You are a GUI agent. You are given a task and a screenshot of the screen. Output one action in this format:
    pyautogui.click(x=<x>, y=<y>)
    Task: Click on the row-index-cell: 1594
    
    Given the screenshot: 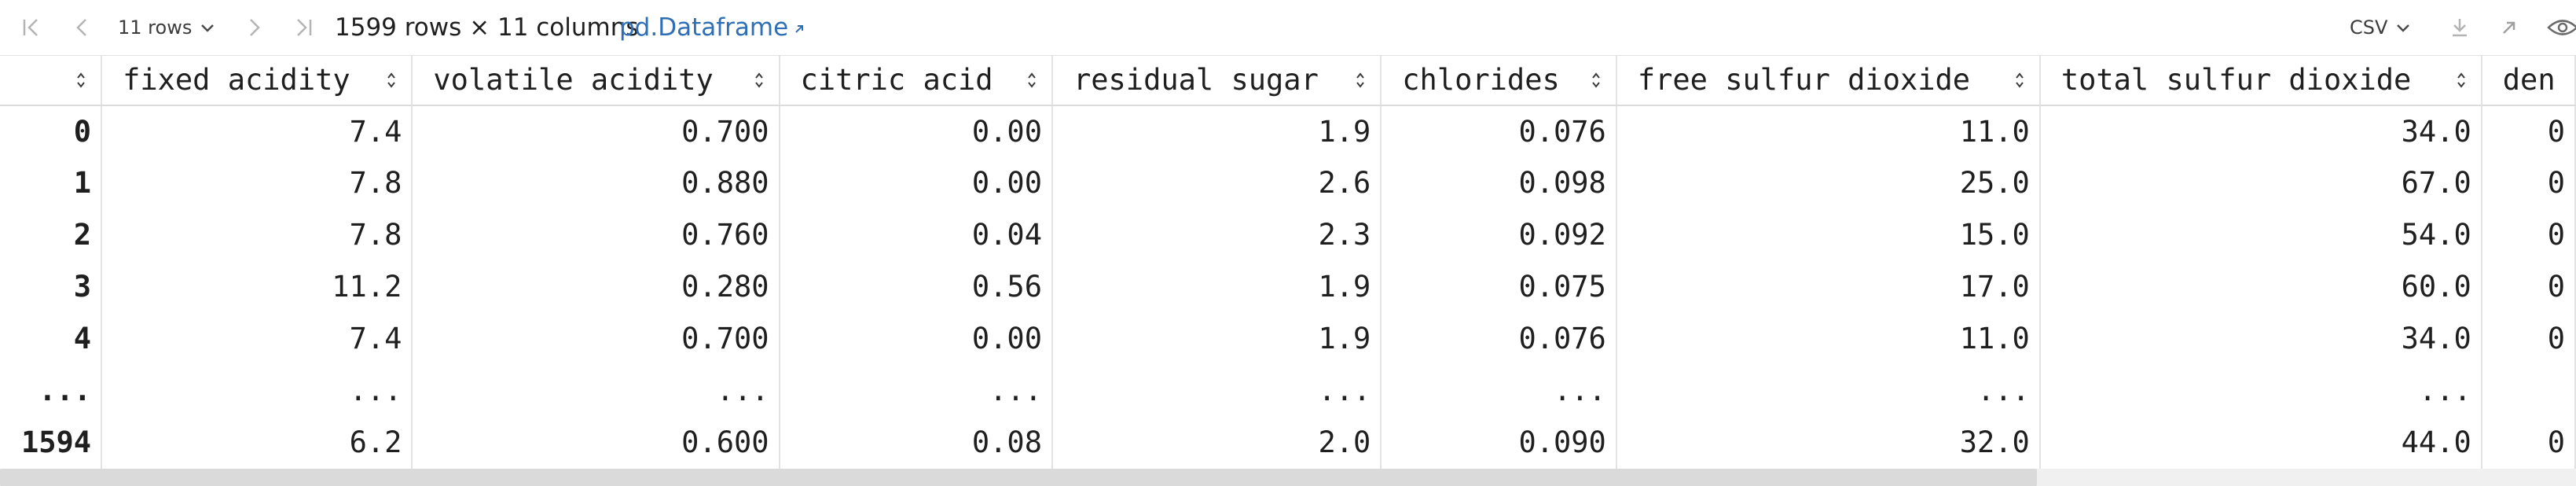 What is the action you would take?
    pyautogui.click(x=51, y=442)
    